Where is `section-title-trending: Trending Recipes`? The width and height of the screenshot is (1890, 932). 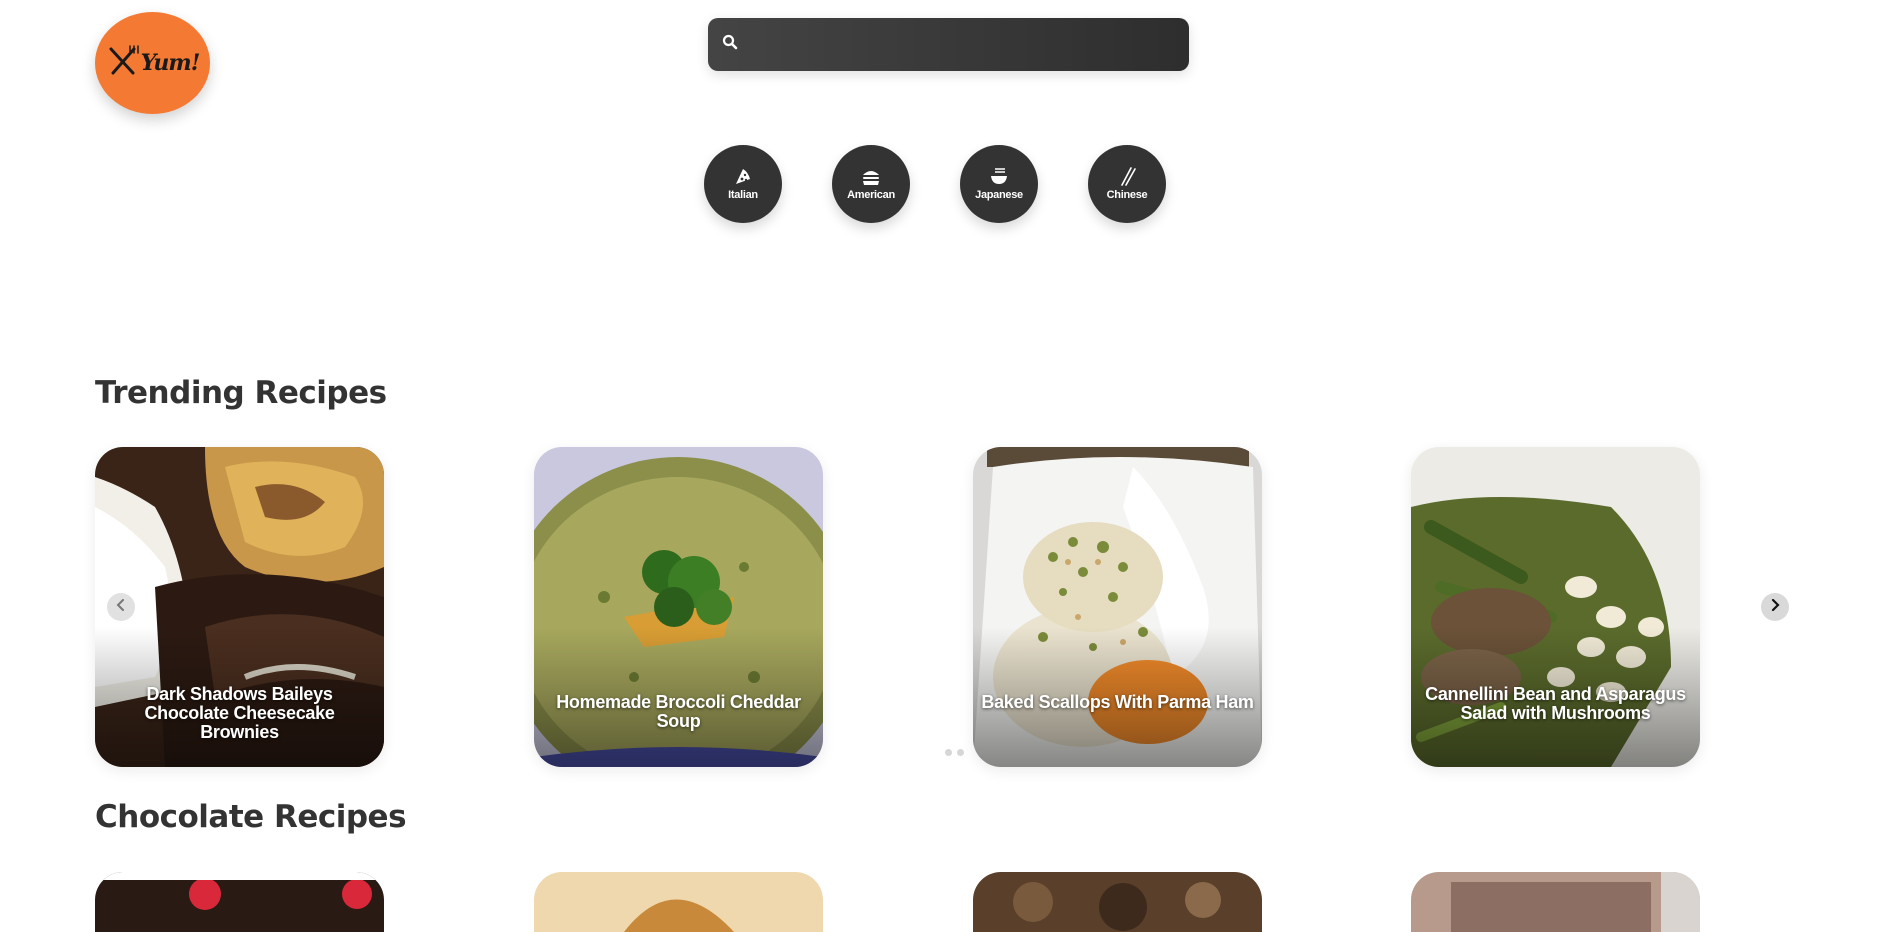 section-title-trending: Trending Recipes is located at coordinates (241, 393).